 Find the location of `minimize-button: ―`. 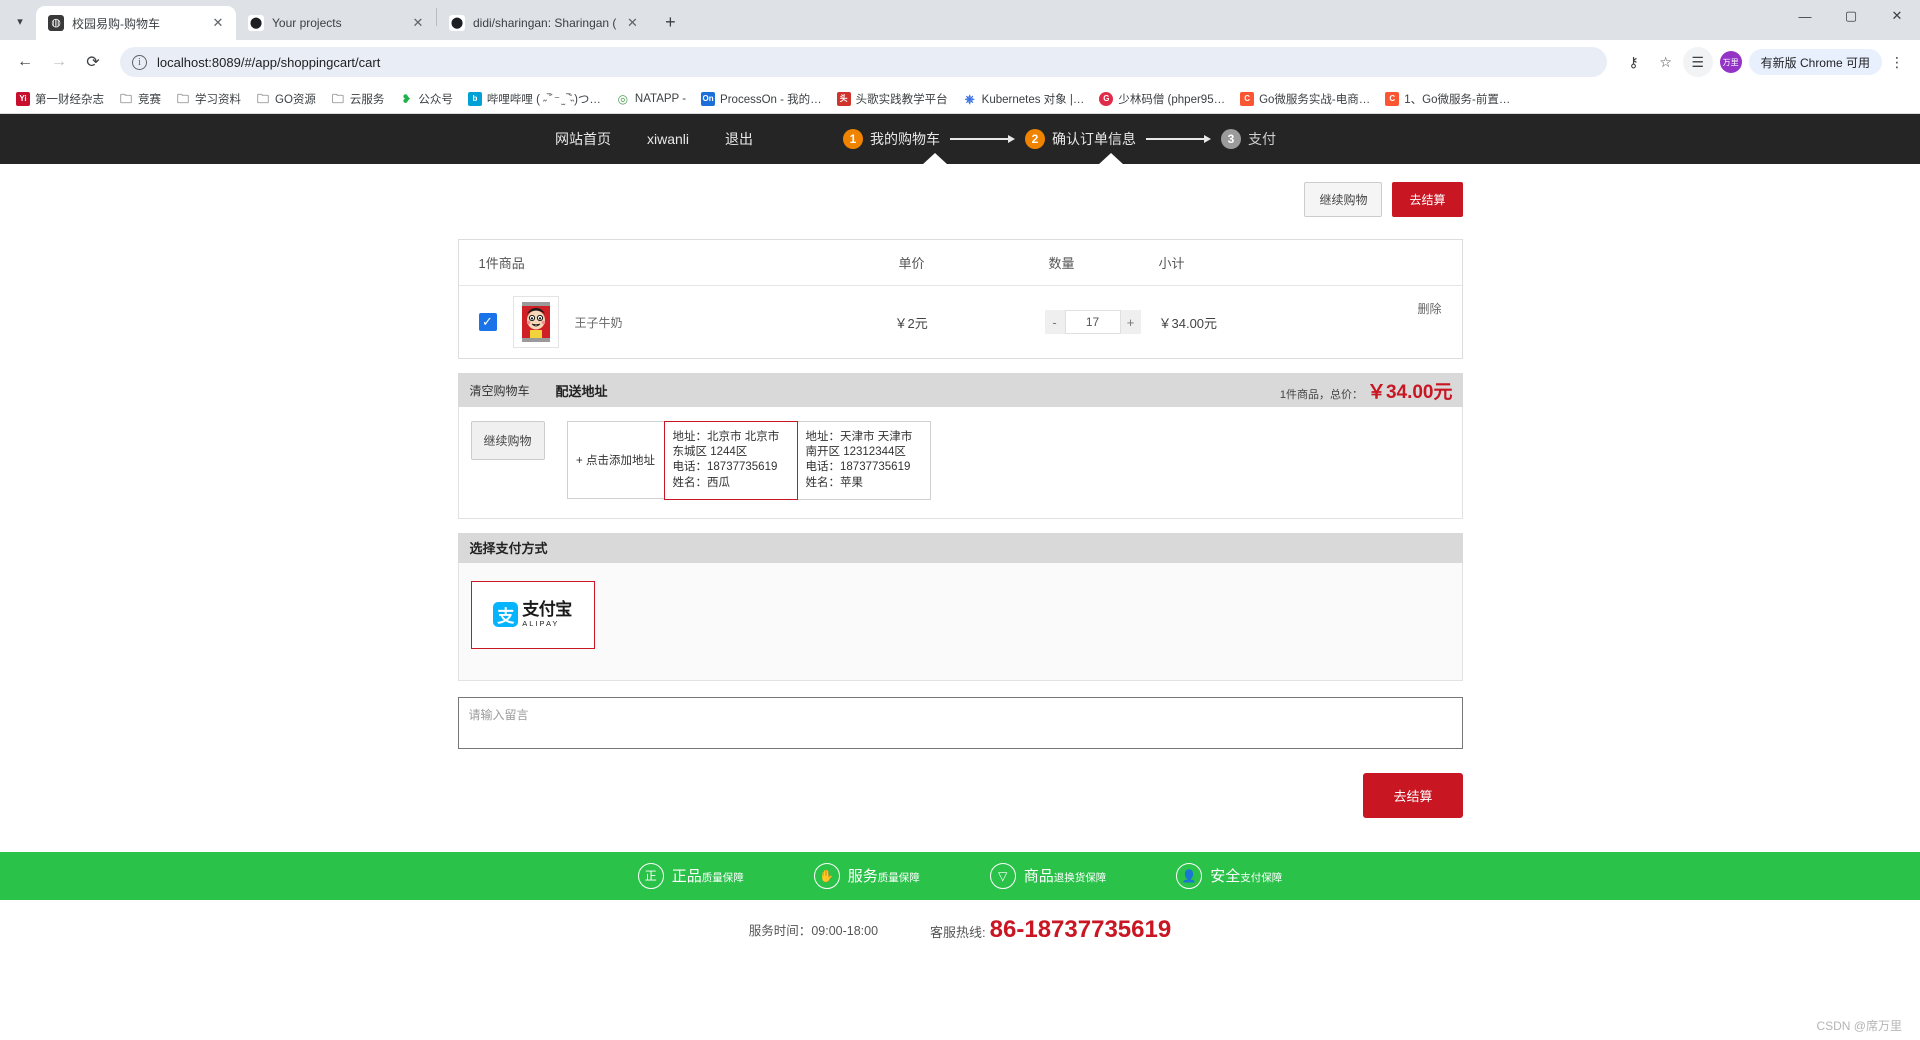

minimize-button: ― is located at coordinates (1805, 16).